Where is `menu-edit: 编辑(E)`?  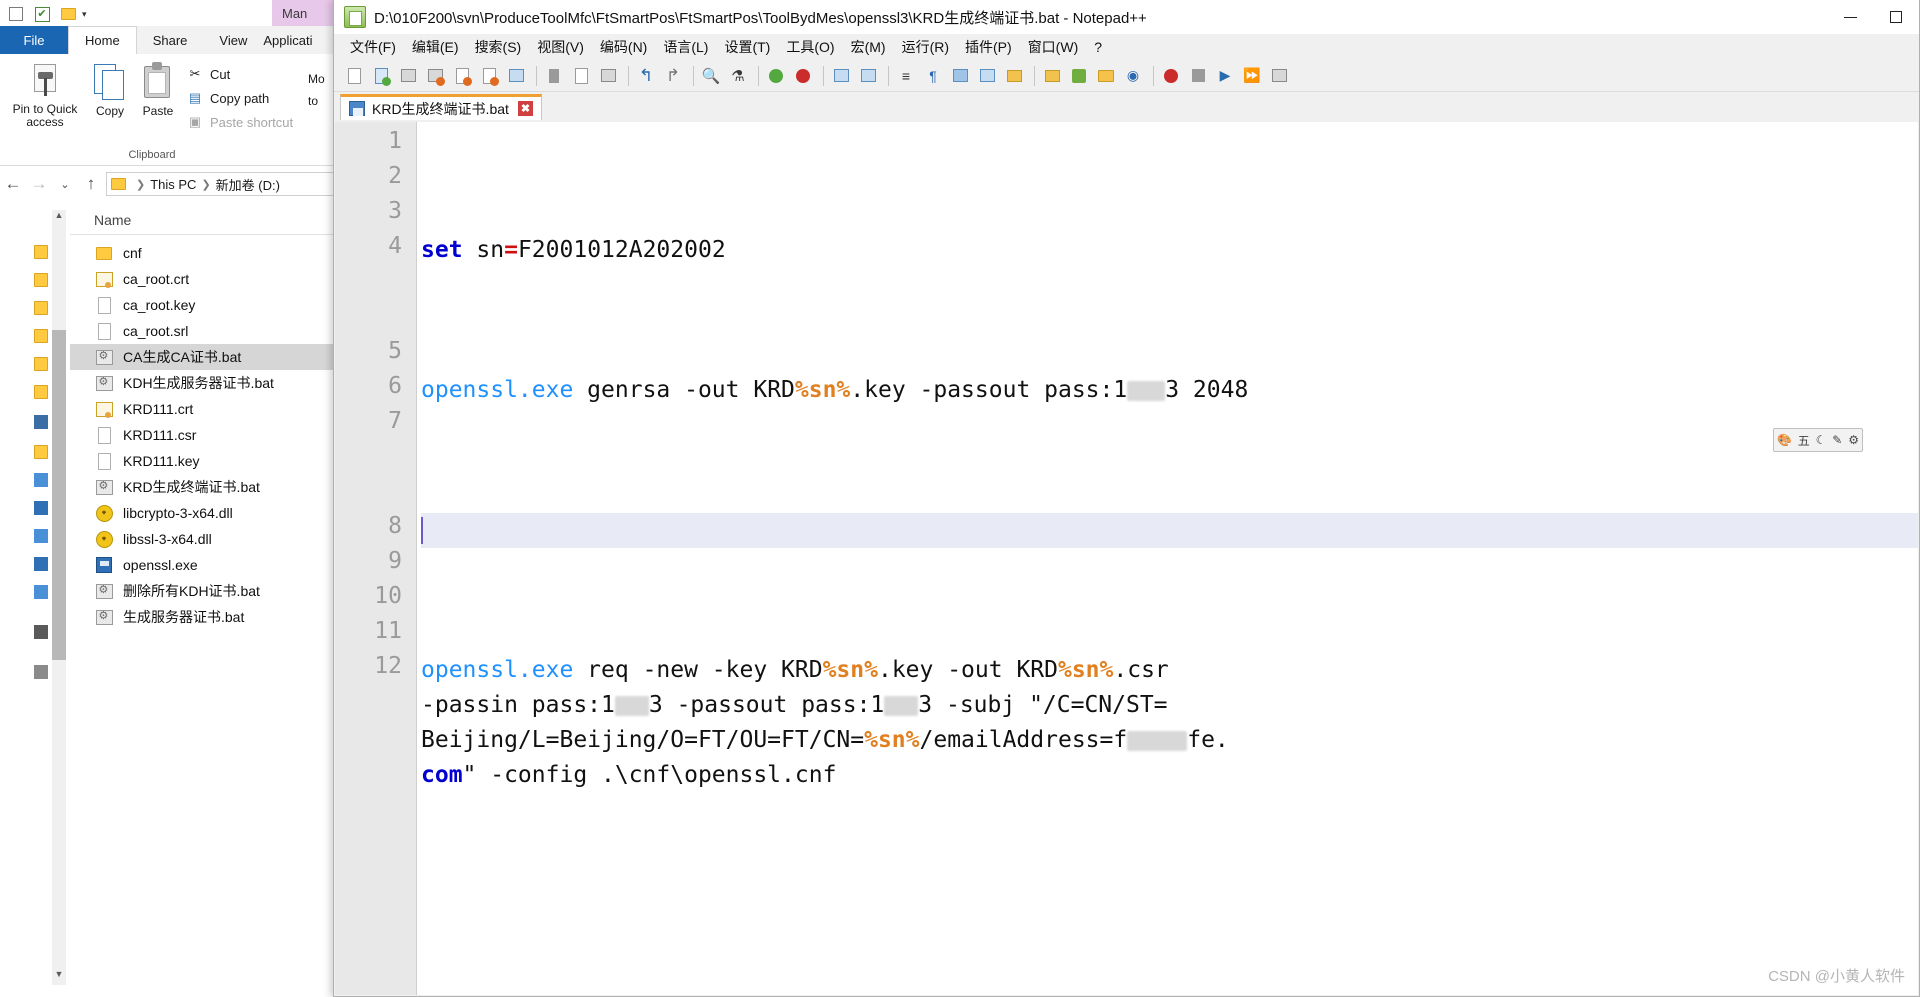
menu-edit: 编辑(E) is located at coordinates (435, 47).